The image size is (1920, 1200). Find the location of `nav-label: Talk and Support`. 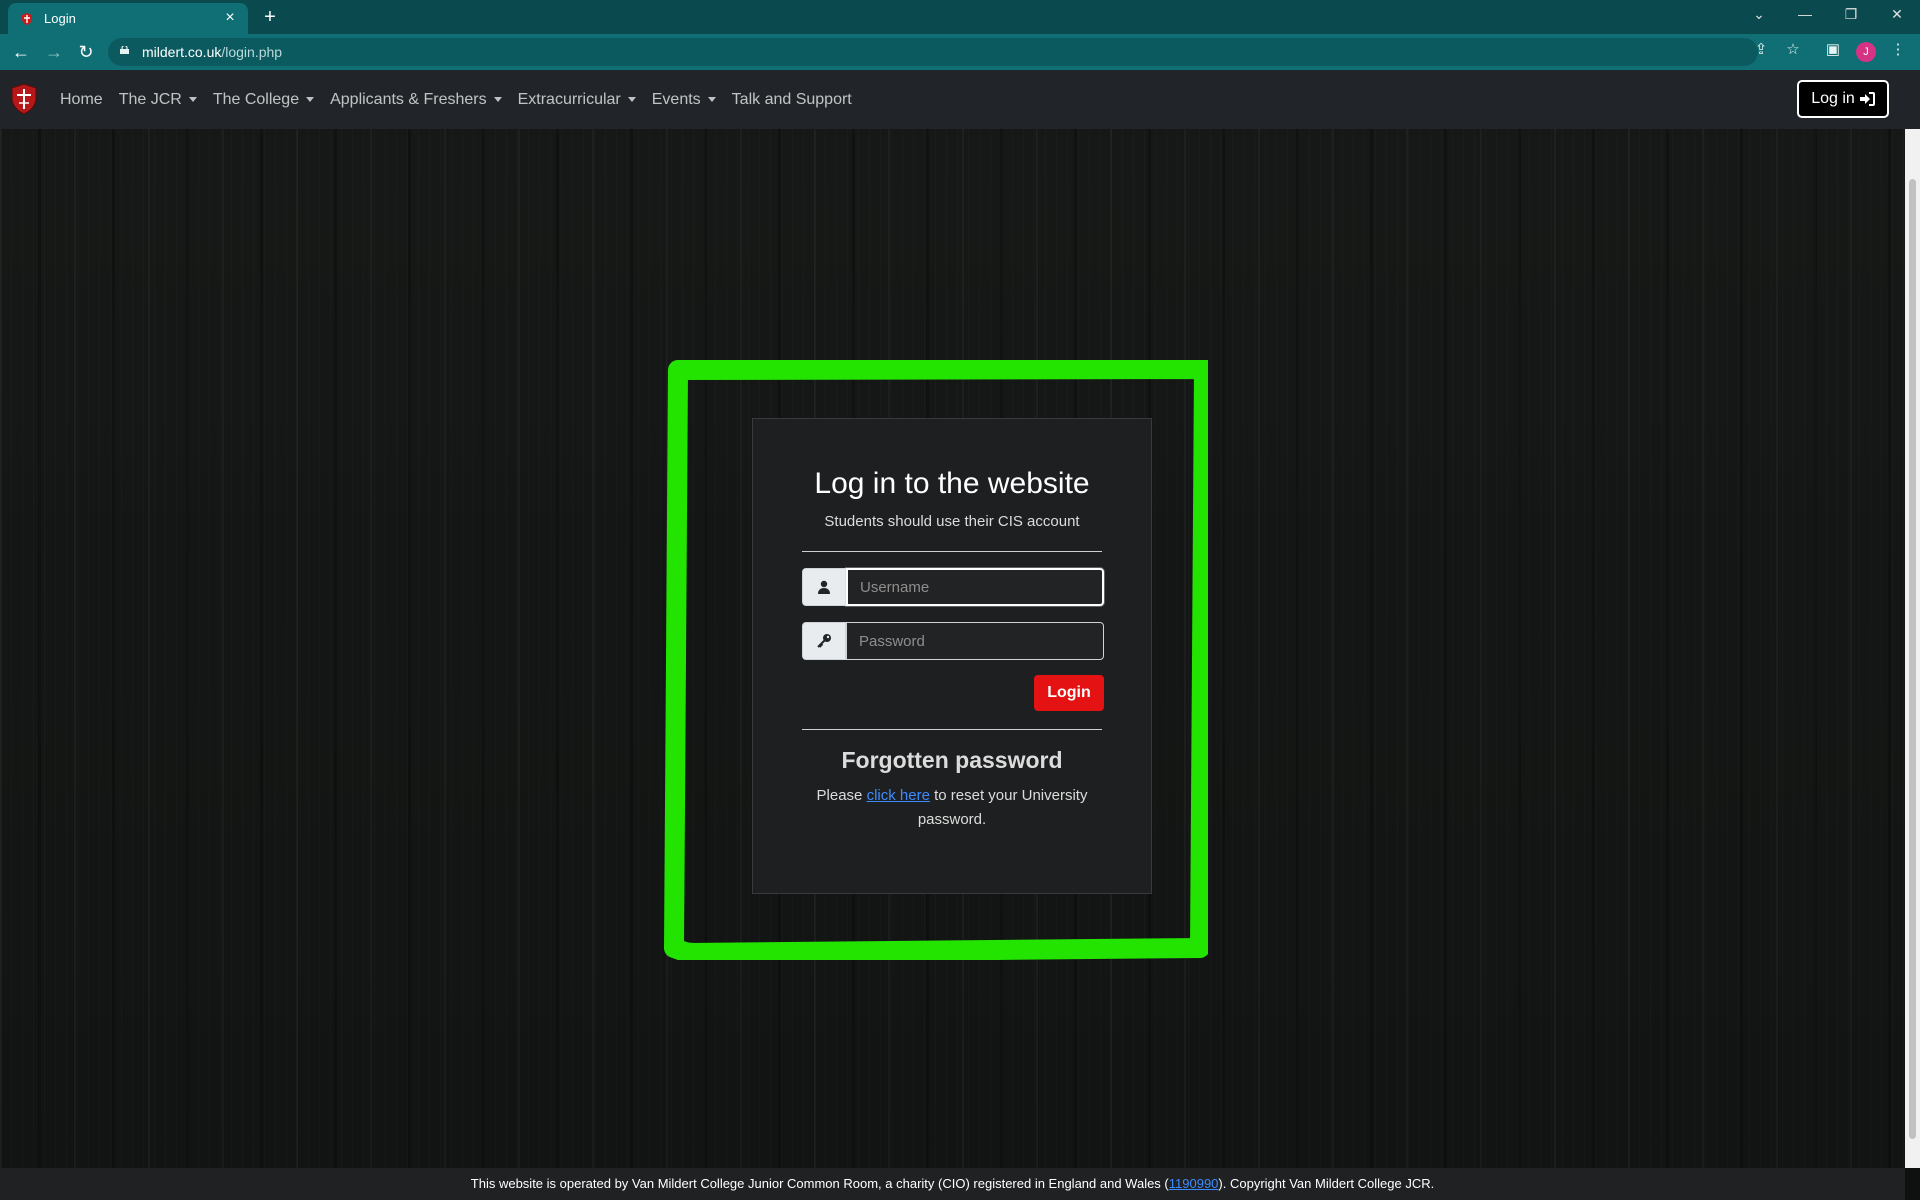

nav-label: Talk and Support is located at coordinates (791, 99).